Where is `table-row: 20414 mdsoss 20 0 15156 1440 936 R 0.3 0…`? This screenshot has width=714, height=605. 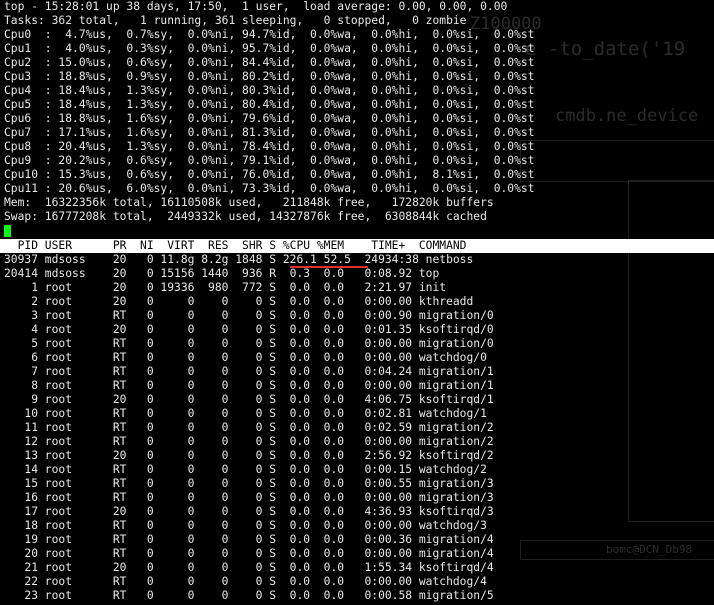
table-row: 20414 mdsoss 20 0 15156 1440 936 R 0.3 0… is located at coordinates (222, 273).